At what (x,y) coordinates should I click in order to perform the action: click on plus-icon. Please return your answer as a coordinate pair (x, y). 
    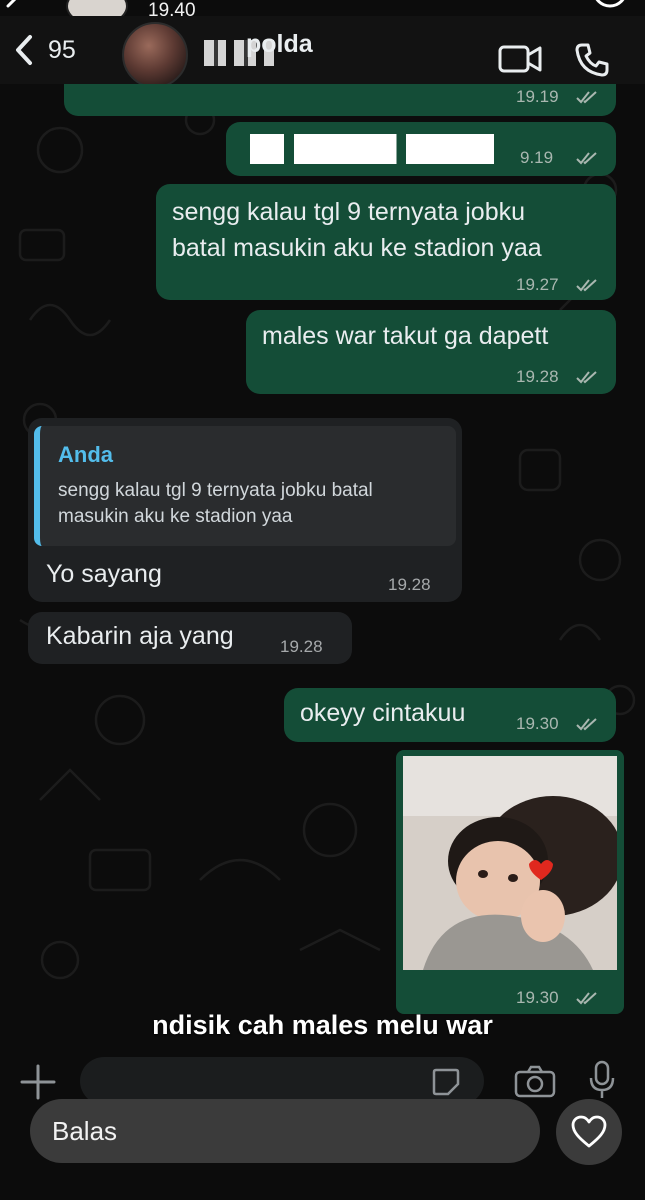
    Looking at the image, I should click on (38, 1082).